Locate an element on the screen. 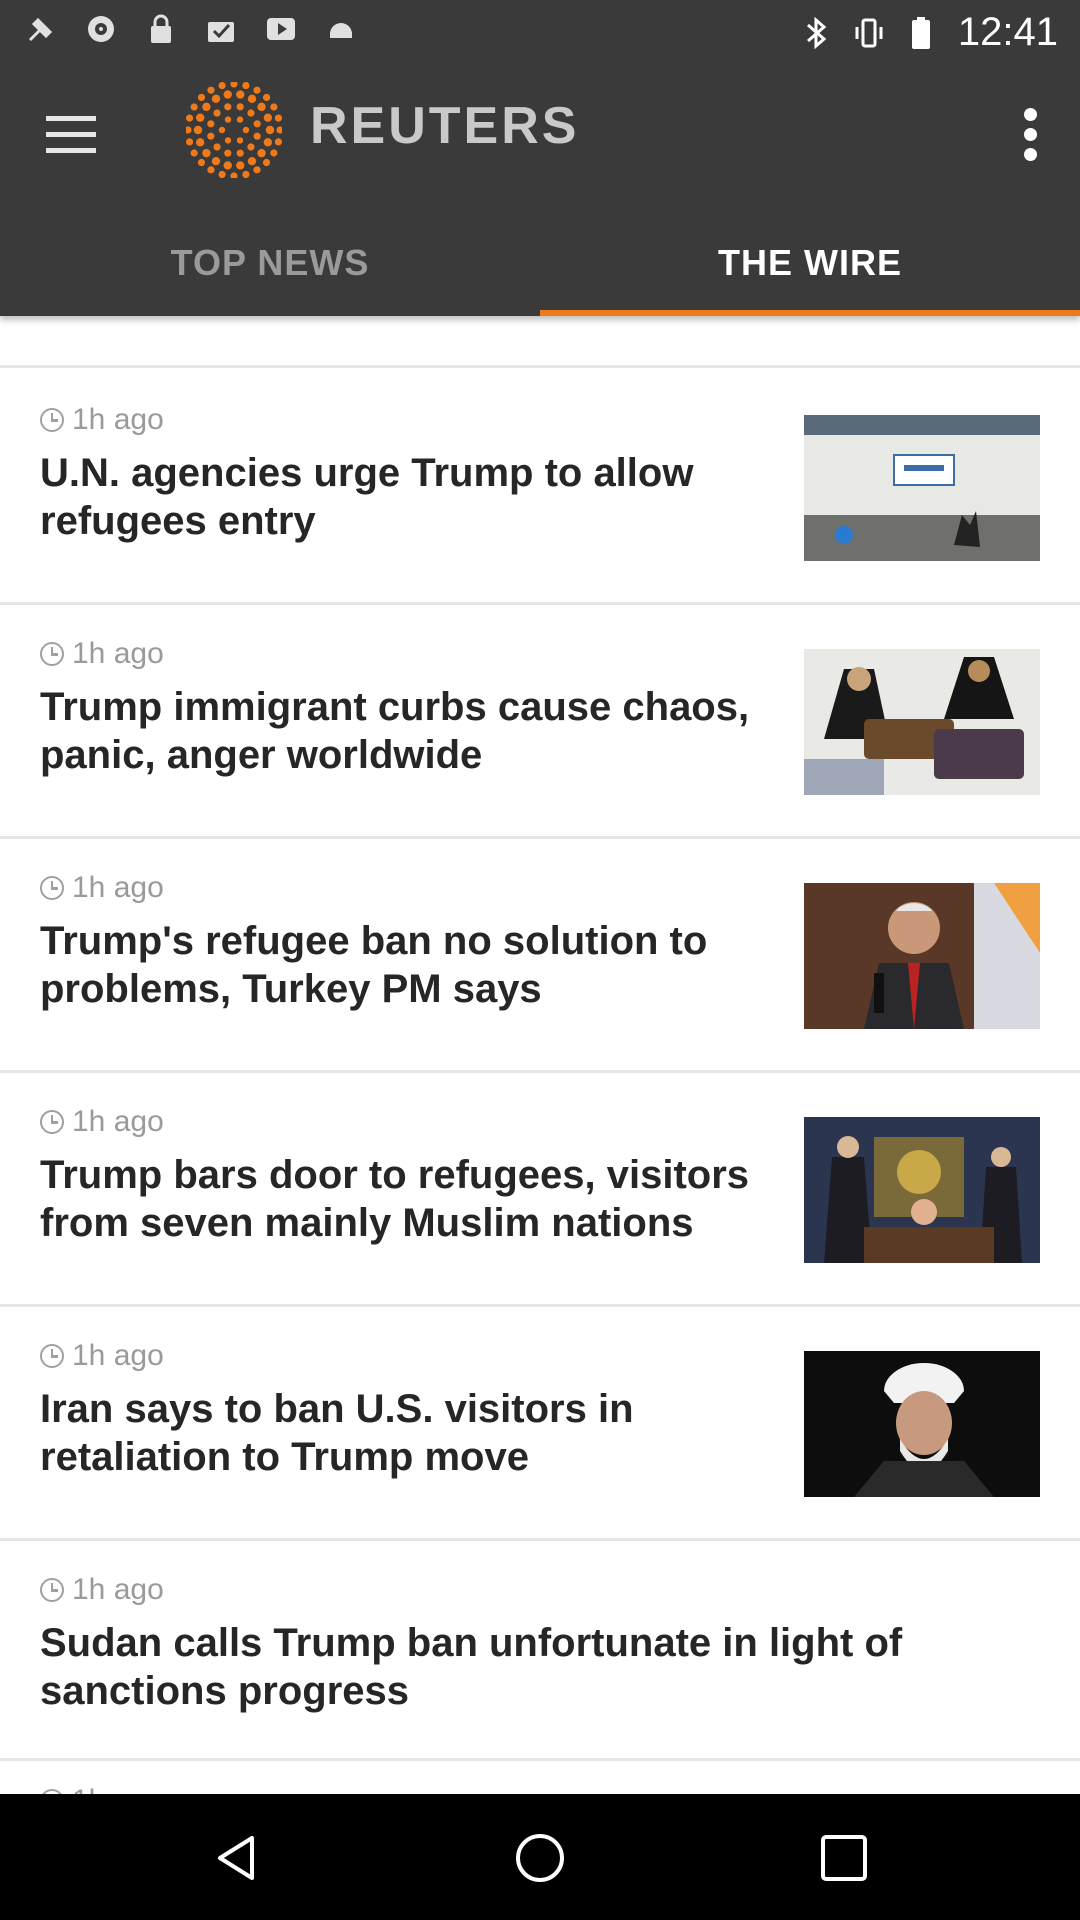  battery-icon is located at coordinates (921, 33).